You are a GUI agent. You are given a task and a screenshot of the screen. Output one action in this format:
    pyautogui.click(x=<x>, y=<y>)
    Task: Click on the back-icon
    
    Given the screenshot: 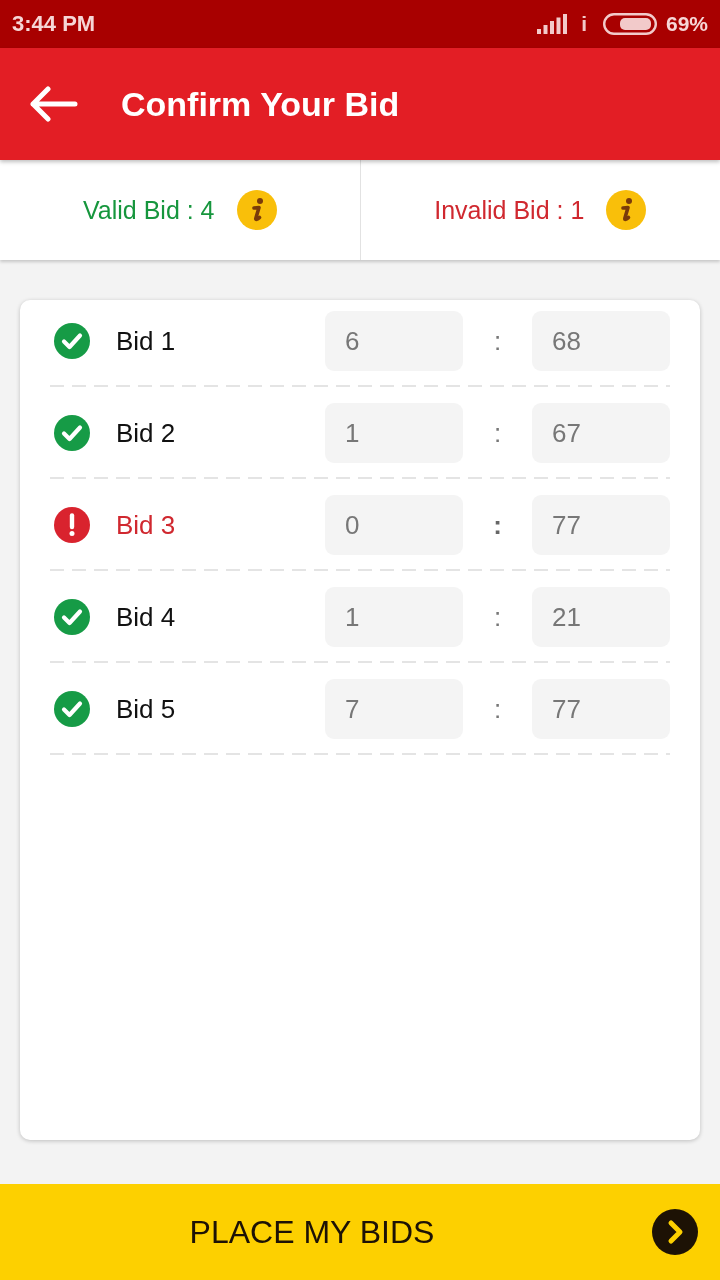 What is the action you would take?
    pyautogui.click(x=54, y=104)
    